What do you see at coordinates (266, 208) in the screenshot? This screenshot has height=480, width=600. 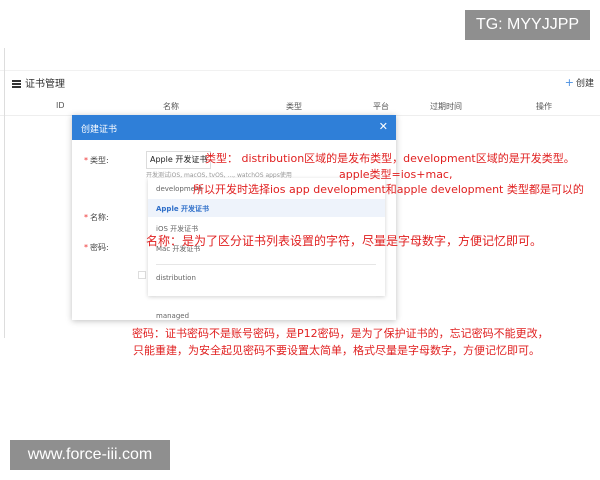 I see `dropdown-option-apple-development: Apple 开发证书` at bounding box center [266, 208].